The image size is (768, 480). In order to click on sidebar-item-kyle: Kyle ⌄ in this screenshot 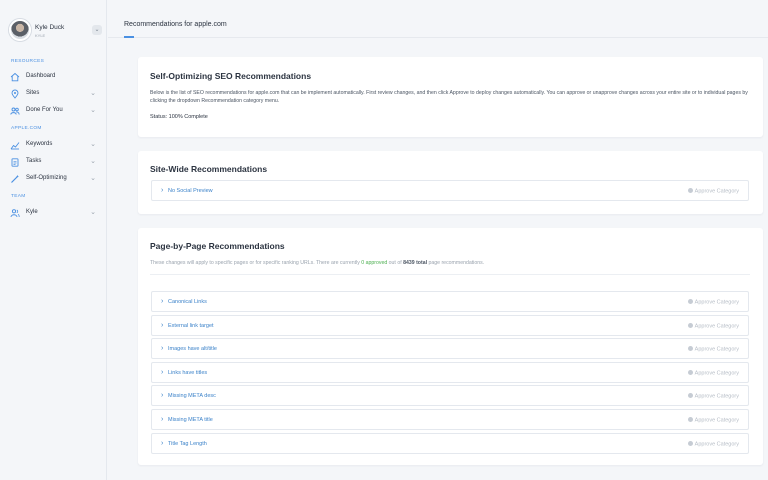, I will do `click(55, 213)`.